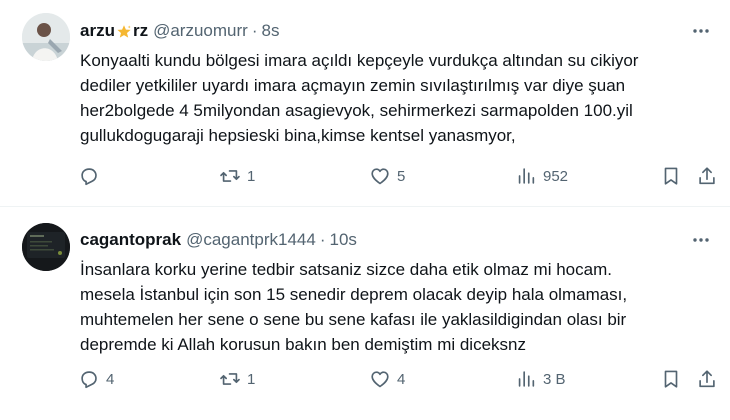  I want to click on timestamp: 8s, so click(271, 31).